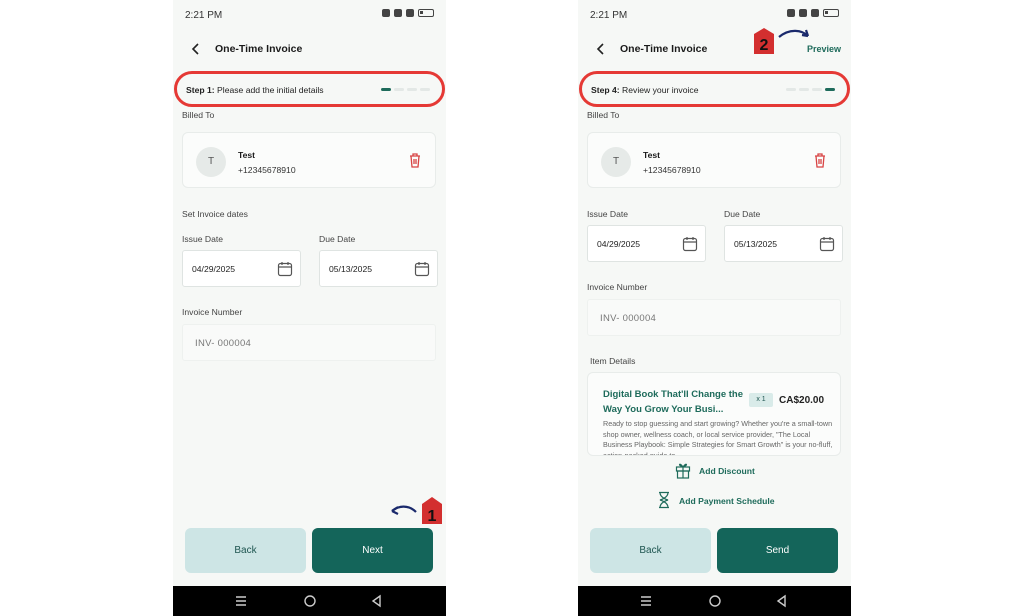  What do you see at coordinates (309, 49) in the screenshot?
I see `top-app-bar: One-Time Invoice` at bounding box center [309, 49].